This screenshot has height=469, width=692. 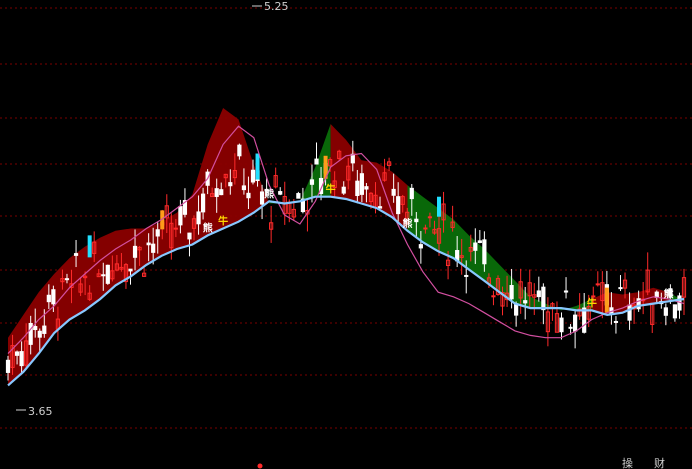 What do you see at coordinates (276, 6) in the screenshot?
I see `high-price-label: 5.25` at bounding box center [276, 6].